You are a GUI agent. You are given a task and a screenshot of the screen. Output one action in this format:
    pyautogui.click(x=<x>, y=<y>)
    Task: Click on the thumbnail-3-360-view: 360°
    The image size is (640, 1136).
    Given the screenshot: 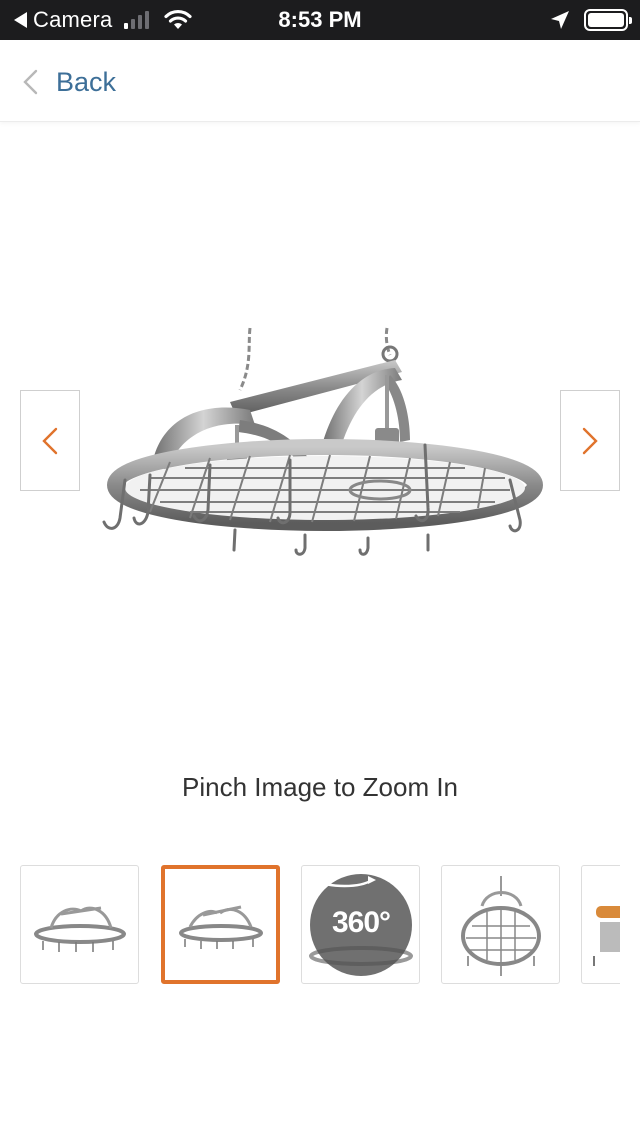 What is the action you would take?
    pyautogui.click(x=360, y=924)
    